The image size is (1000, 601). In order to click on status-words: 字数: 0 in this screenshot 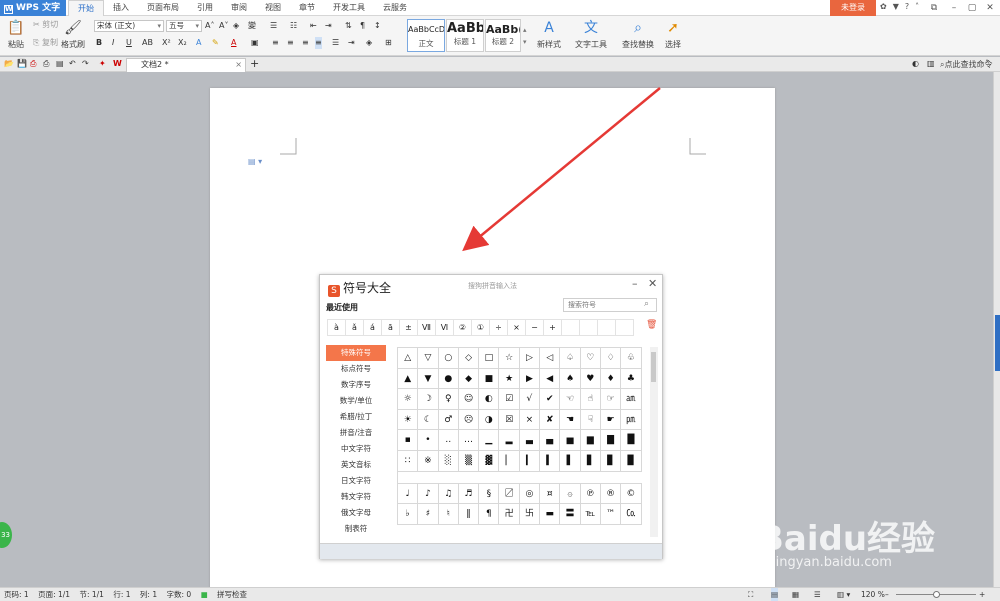, I will do `click(178, 594)`.